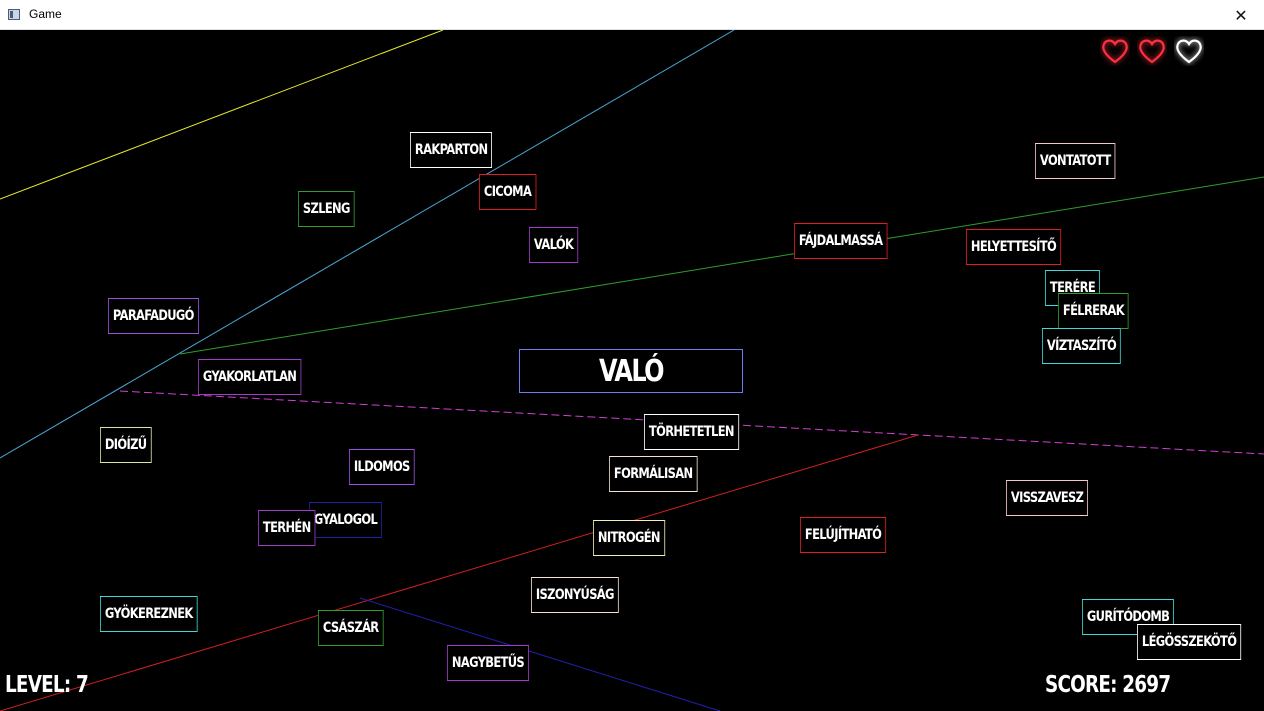  What do you see at coordinates (1047, 498) in the screenshot?
I see `word-box: VISSZAVESZ` at bounding box center [1047, 498].